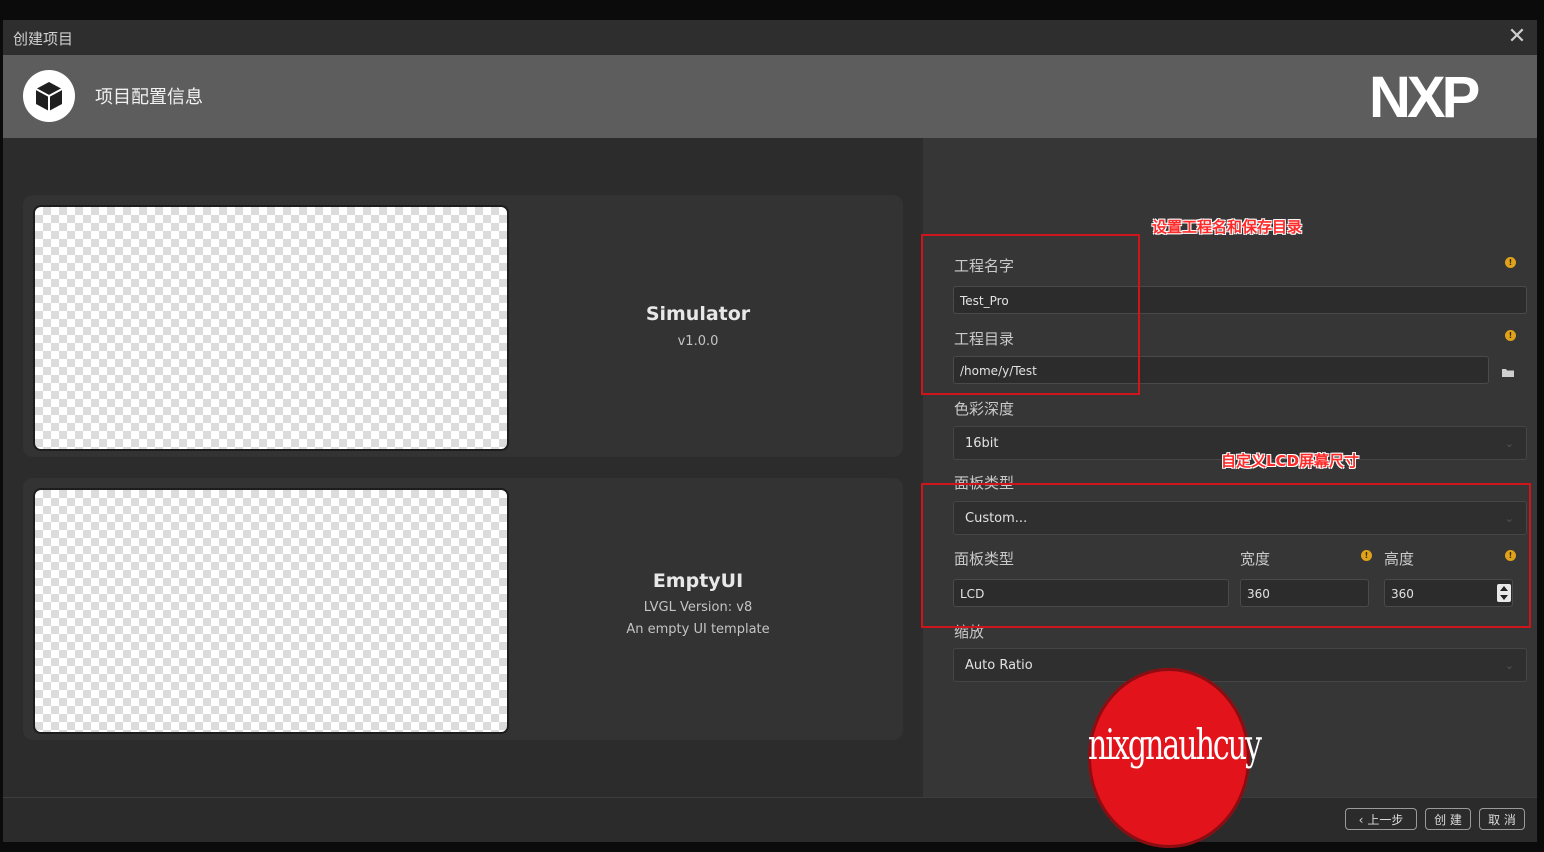  What do you see at coordinates (770, 819) in the screenshot?
I see `dialog-footer: ‹ 上一步 创 建 取 消` at bounding box center [770, 819].